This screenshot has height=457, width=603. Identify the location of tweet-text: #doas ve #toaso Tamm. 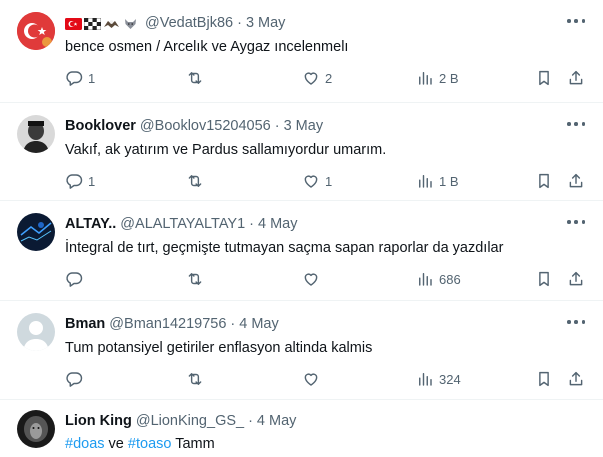
(140, 444).